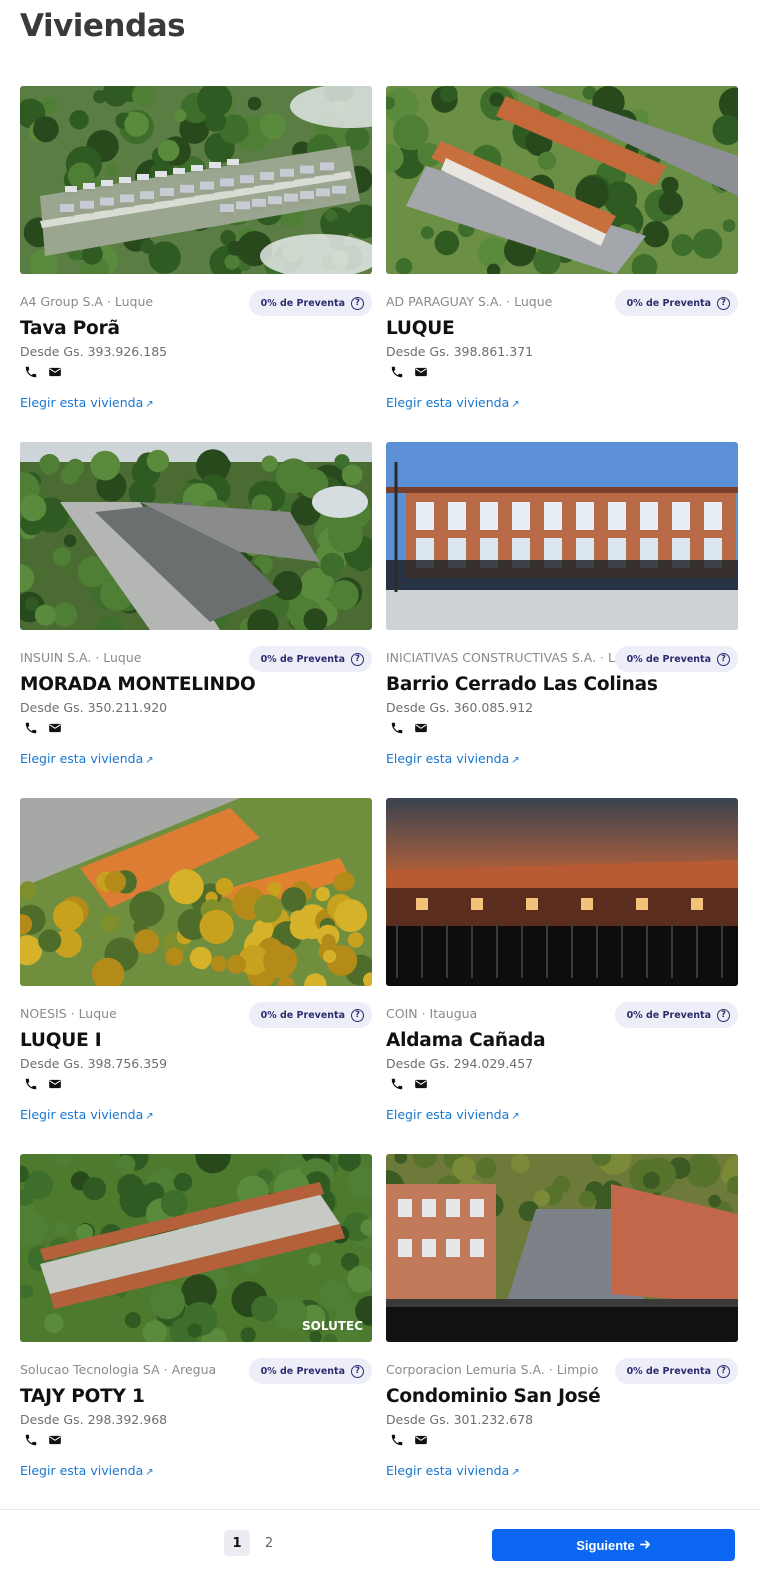 Image resolution: width=760 pixels, height=1584 pixels. What do you see at coordinates (237, 1543) in the screenshot?
I see `page-link-1: 1` at bounding box center [237, 1543].